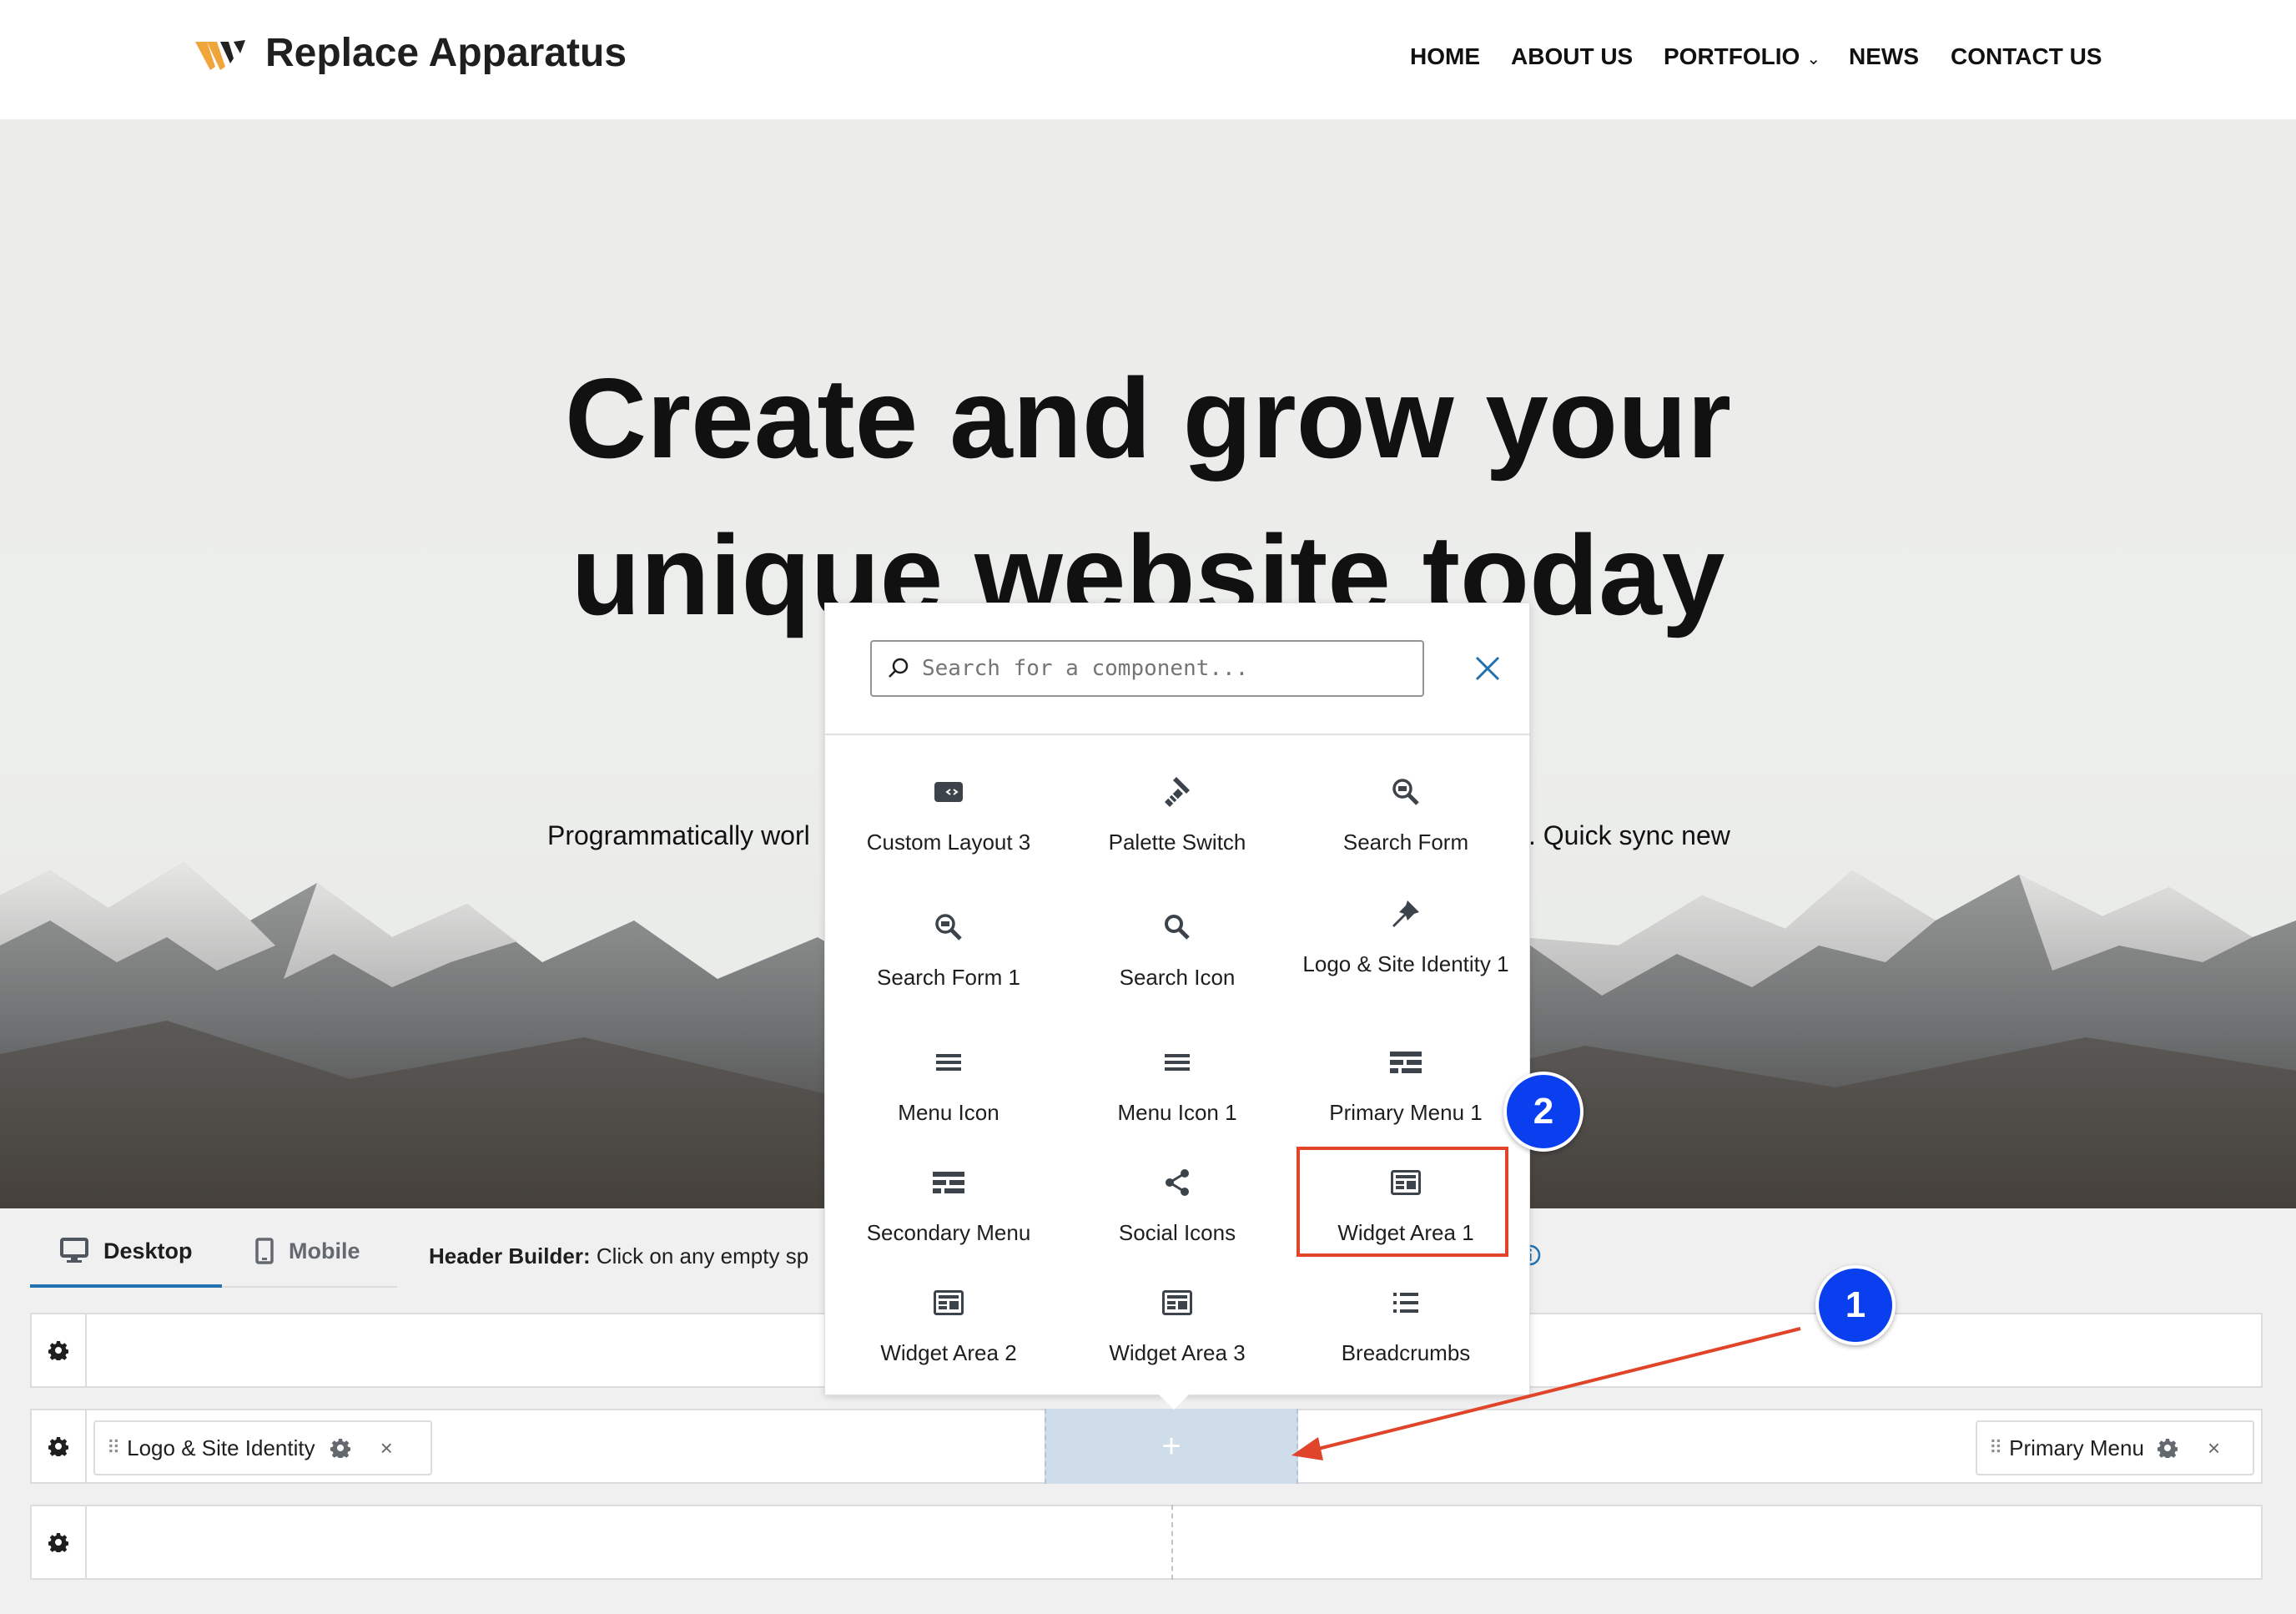 This screenshot has width=2296, height=1614. I want to click on tab-mobile: Mobile, so click(307, 1251).